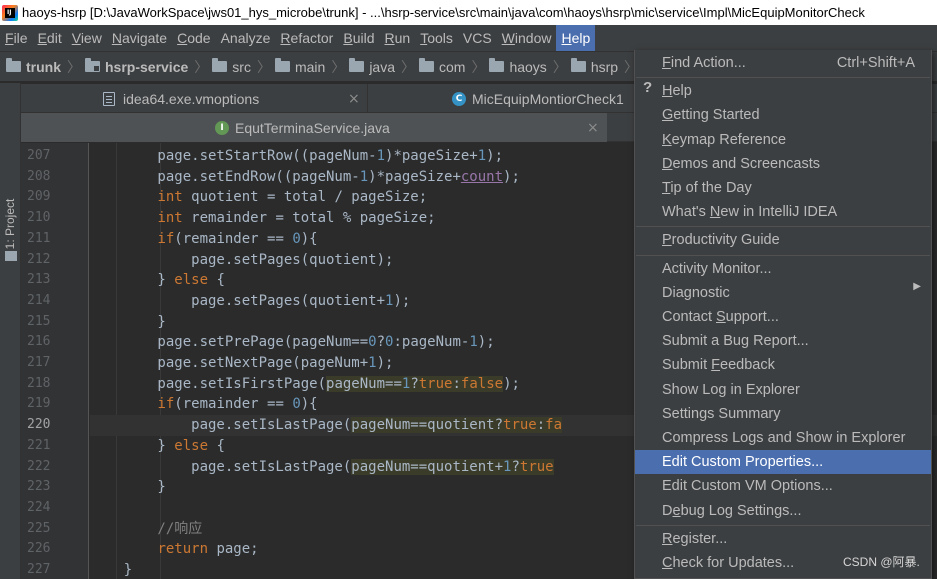 This screenshot has height=579, width=937. I want to click on menu-view: View, so click(87, 38).